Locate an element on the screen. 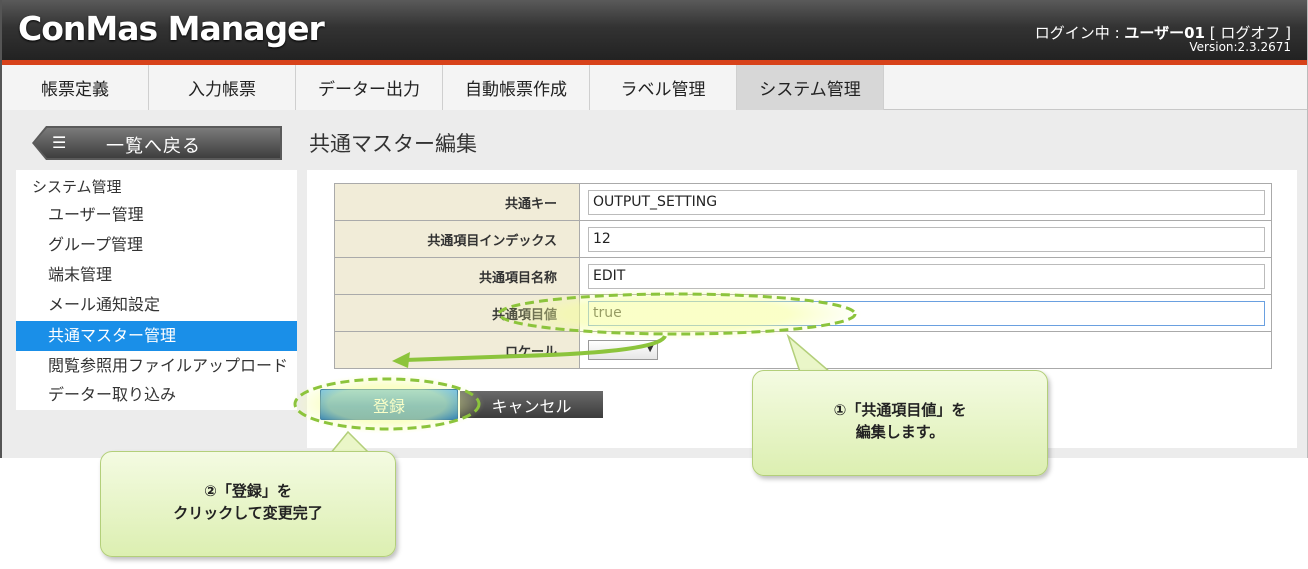 Image resolution: width=1308 pixels, height=569 pixels. step1-callout: ①「共通項目値」を 編集します。 is located at coordinates (900, 423).